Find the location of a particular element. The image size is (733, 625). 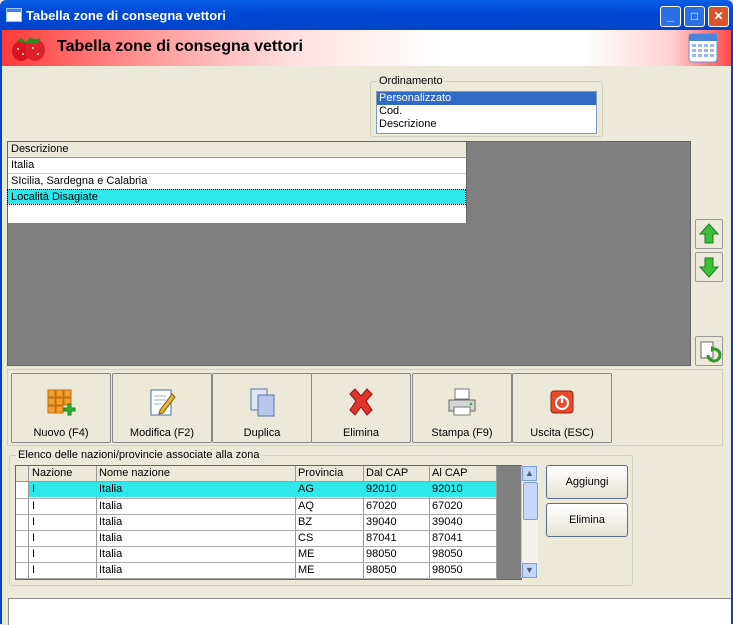

stampa-label: Stampa (F9) is located at coordinates (462, 433).